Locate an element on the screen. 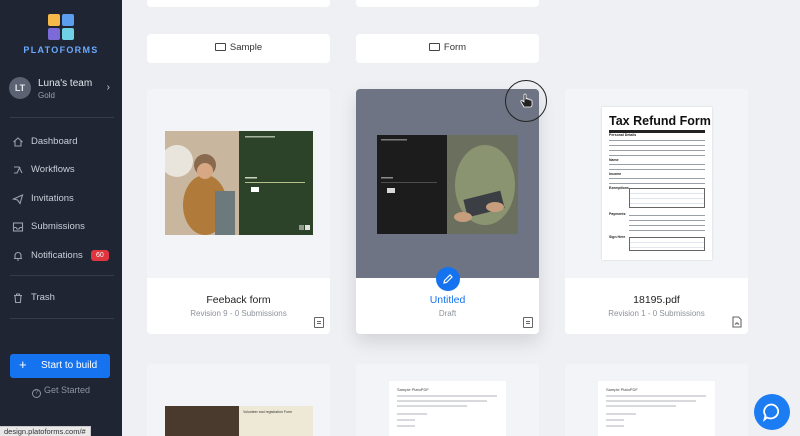  sidebar-item-label: Submissions is located at coordinates (58, 226).